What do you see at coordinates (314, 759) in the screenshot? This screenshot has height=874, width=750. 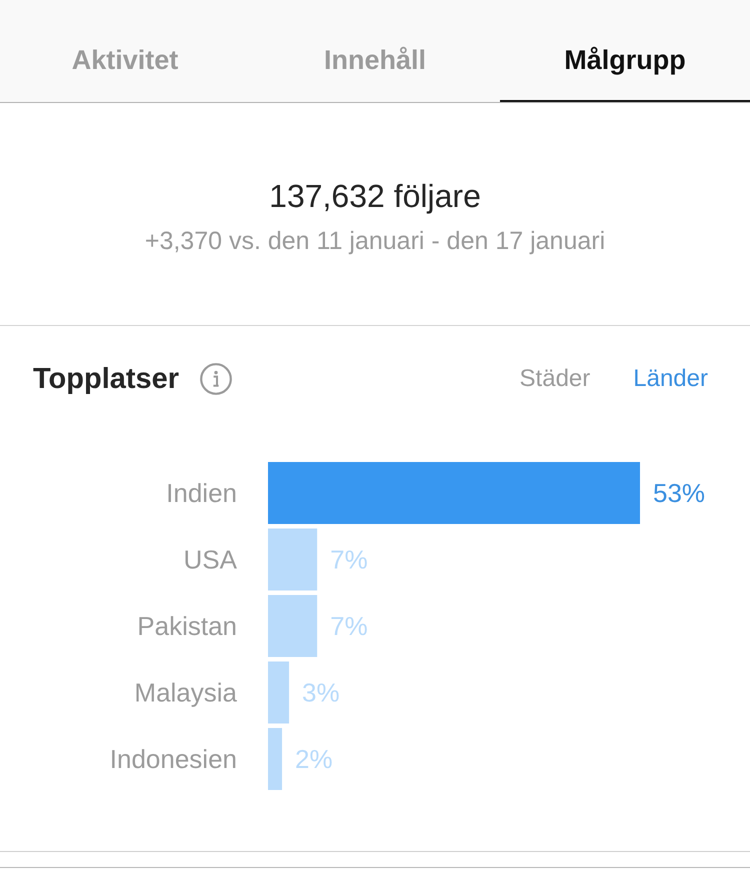 I see `value-label: 2%` at bounding box center [314, 759].